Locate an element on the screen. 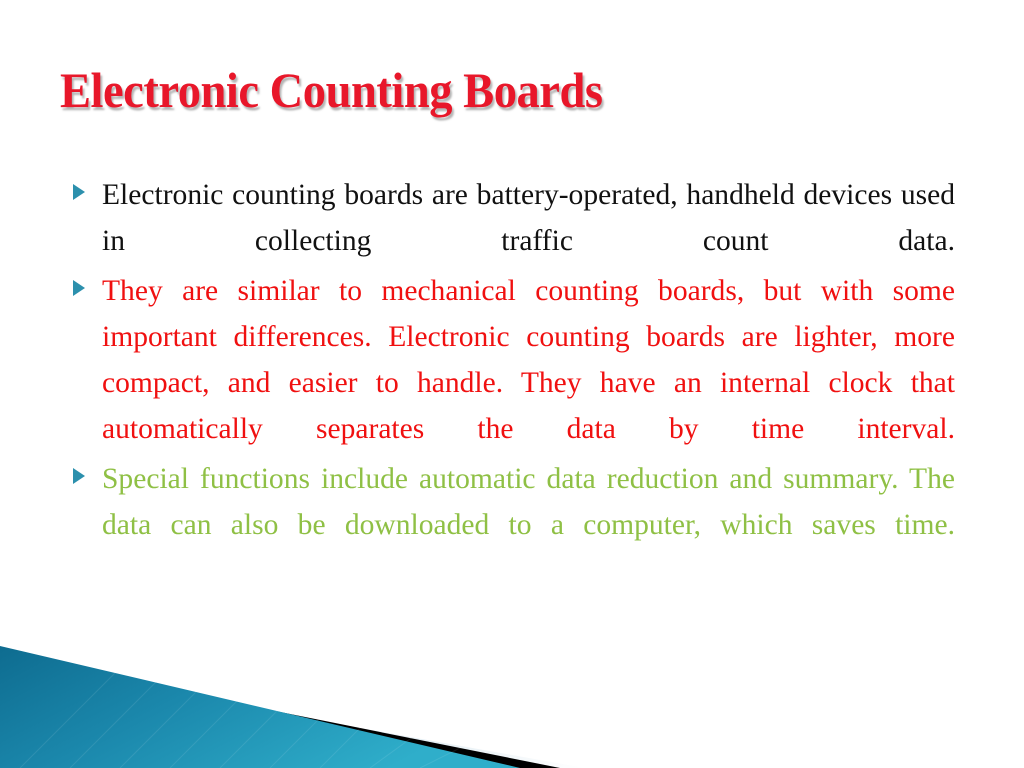 The width and height of the screenshot is (1024, 768). teal-texture is located at coordinates (270, 712).